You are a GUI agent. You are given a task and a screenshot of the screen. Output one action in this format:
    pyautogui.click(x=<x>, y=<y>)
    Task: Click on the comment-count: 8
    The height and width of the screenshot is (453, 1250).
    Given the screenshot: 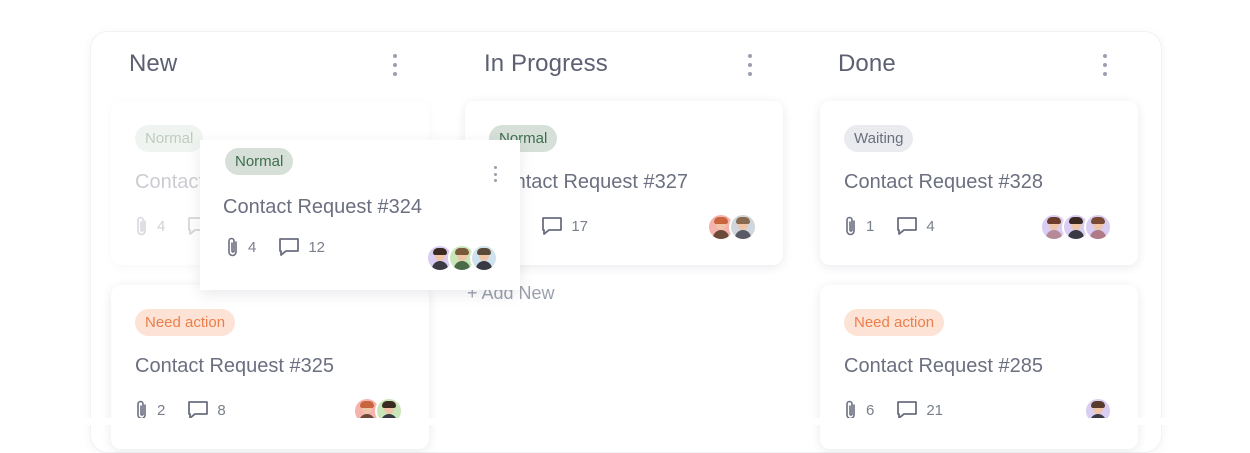 What is the action you would take?
    pyautogui.click(x=221, y=410)
    